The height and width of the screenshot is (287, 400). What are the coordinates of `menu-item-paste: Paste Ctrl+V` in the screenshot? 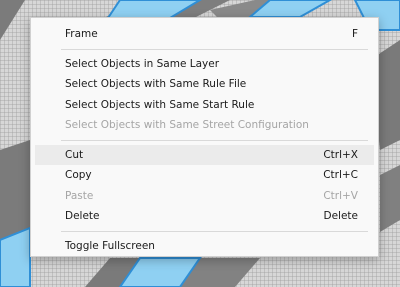 It's located at (204, 196).